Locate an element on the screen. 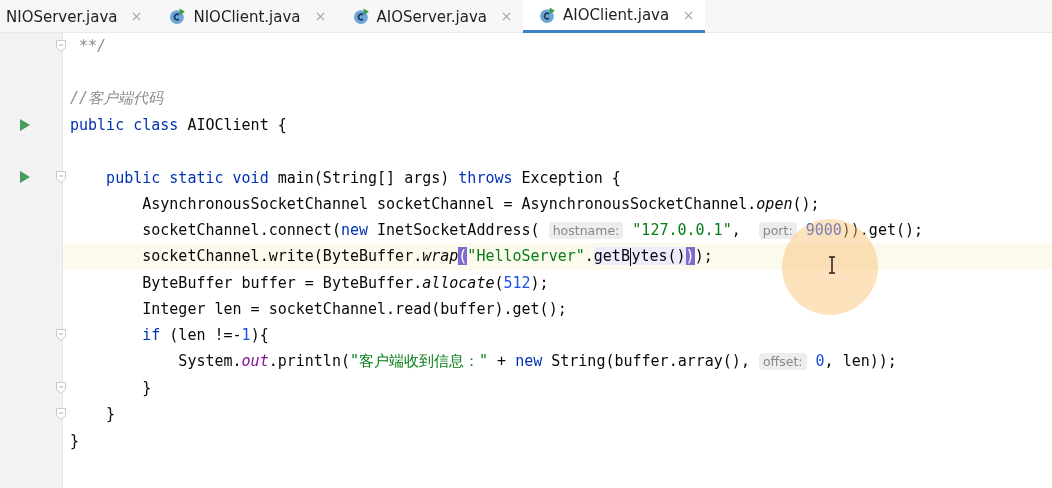 The image size is (1052, 488). code-token: Exception { is located at coordinates (570, 177).